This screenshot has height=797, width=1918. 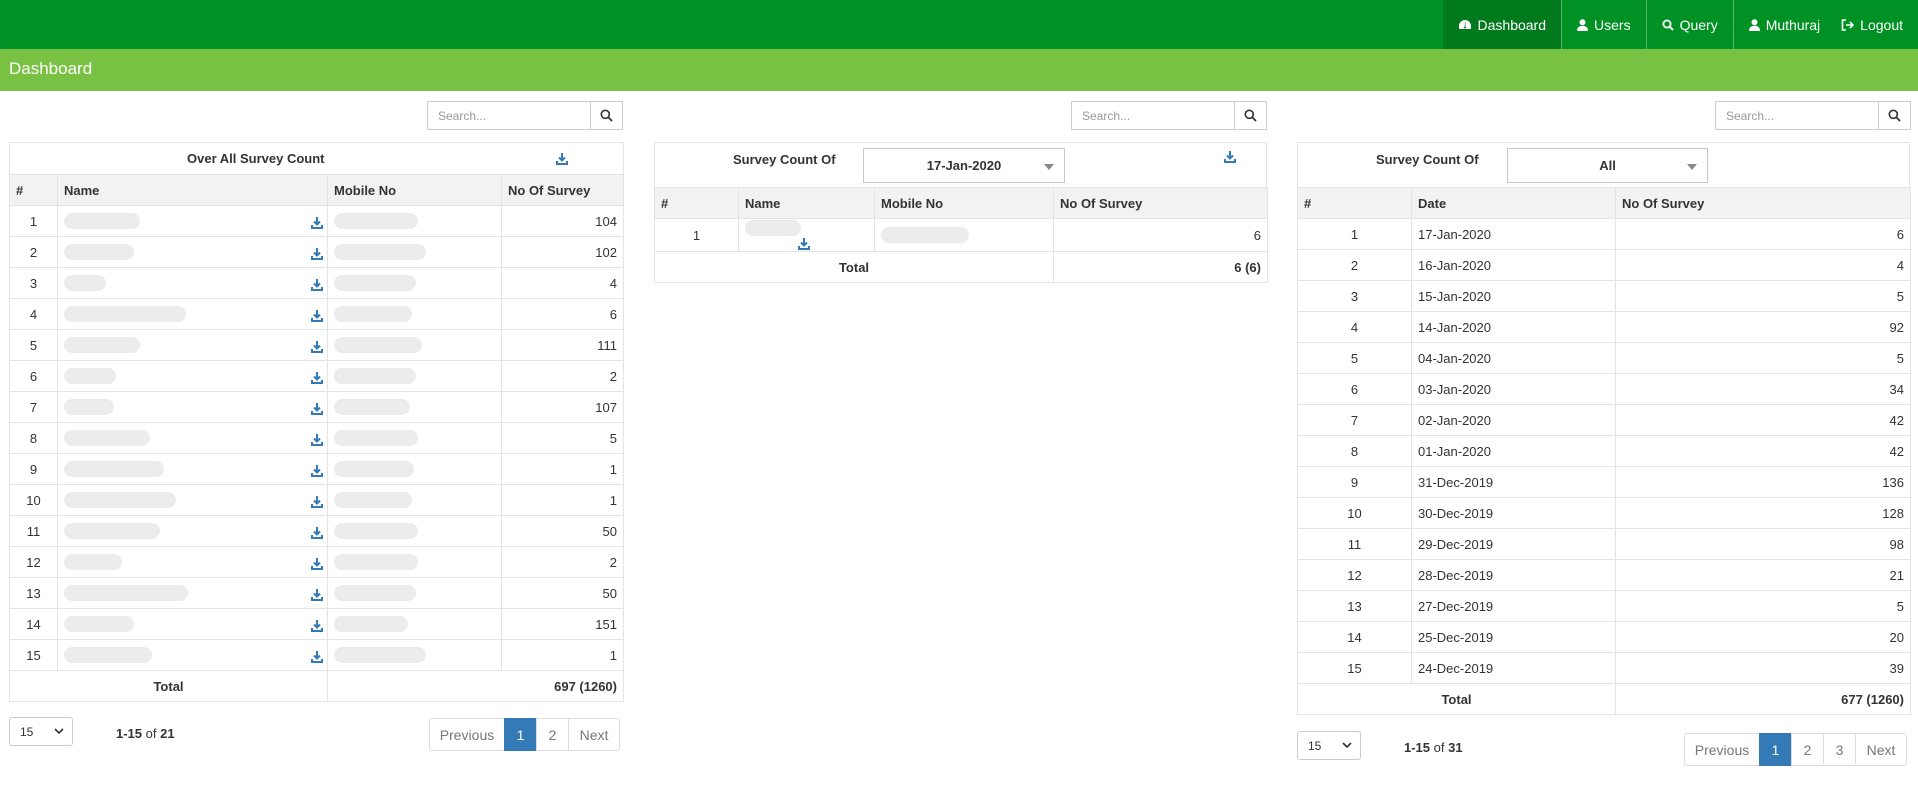 What do you see at coordinates (1894, 115) in the screenshot?
I see `dates-search-button` at bounding box center [1894, 115].